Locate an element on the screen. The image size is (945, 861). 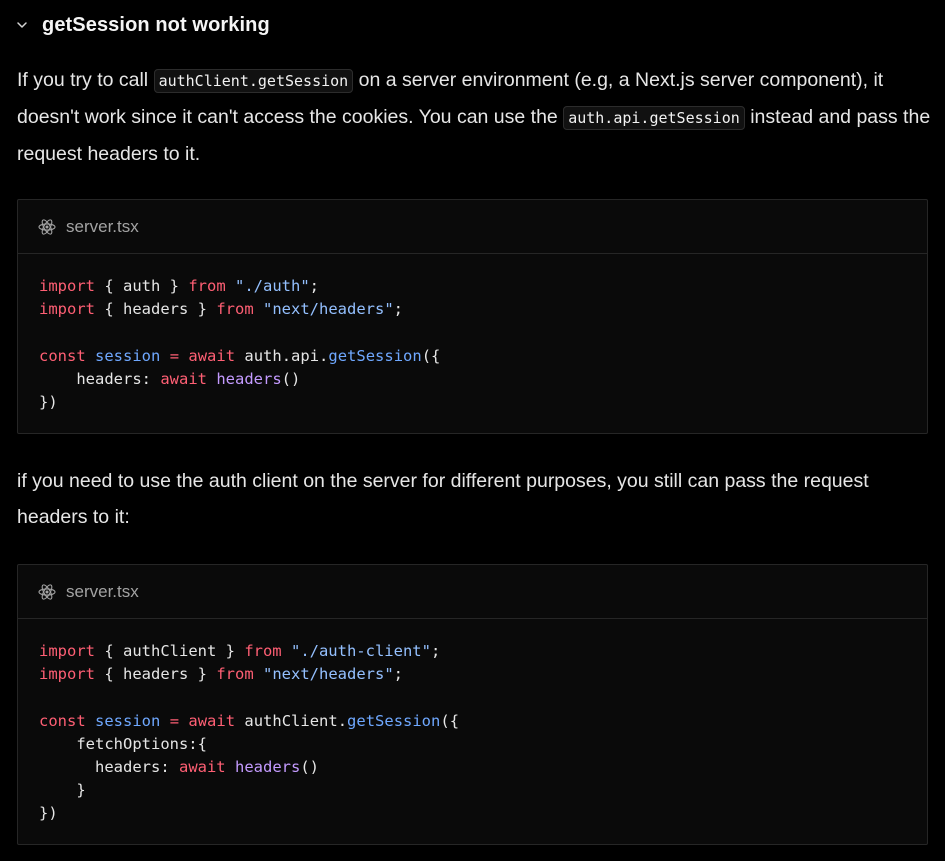
inline-code-auth-client-get-session: authClient.getSession is located at coordinates (253, 81).